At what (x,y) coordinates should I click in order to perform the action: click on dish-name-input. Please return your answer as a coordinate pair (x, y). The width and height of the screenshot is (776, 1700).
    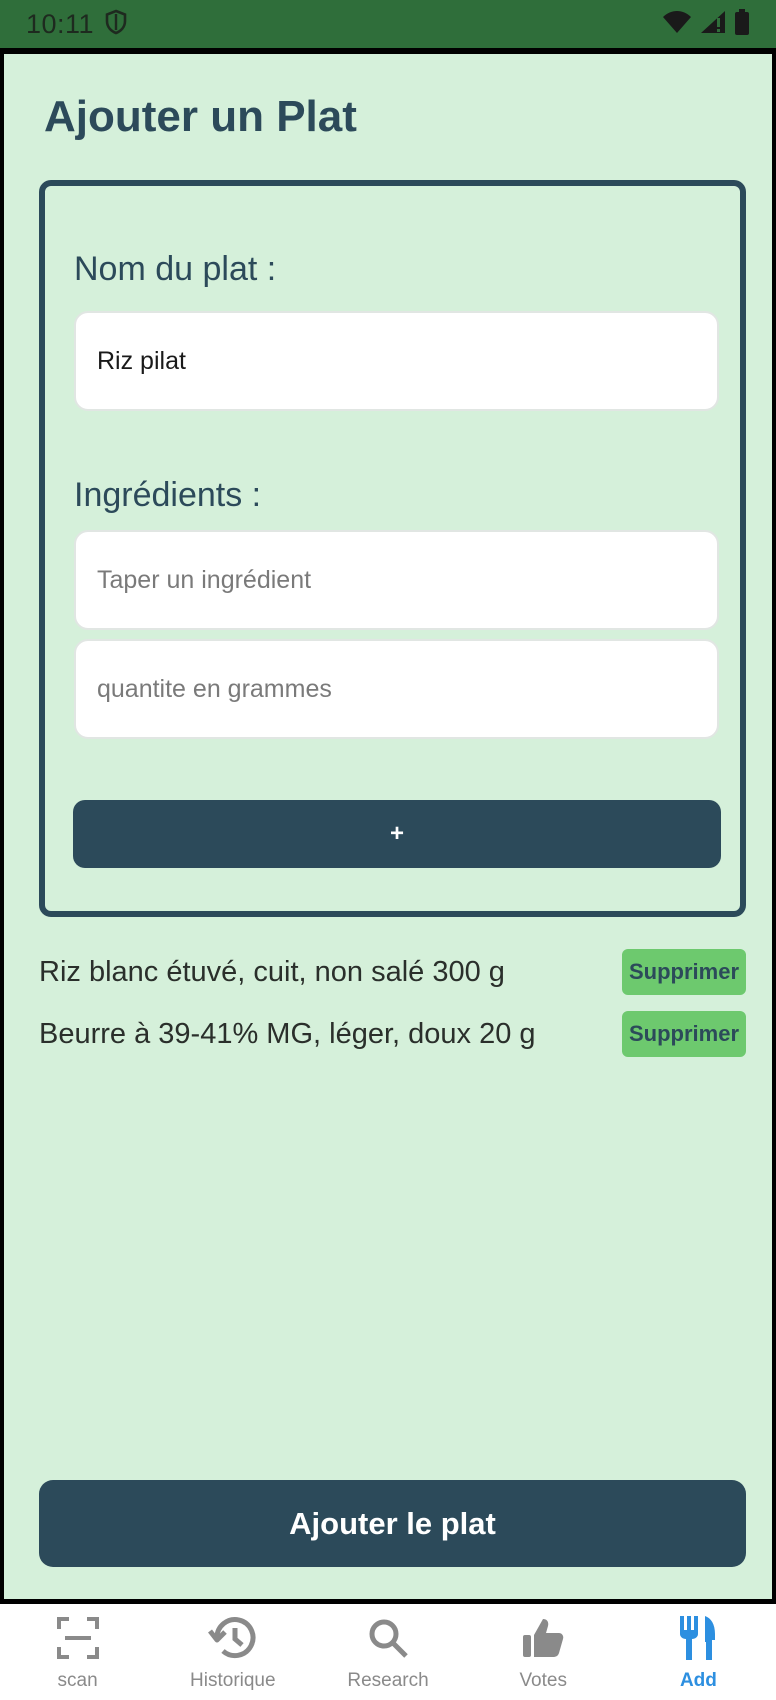
    Looking at the image, I should click on (396, 361).